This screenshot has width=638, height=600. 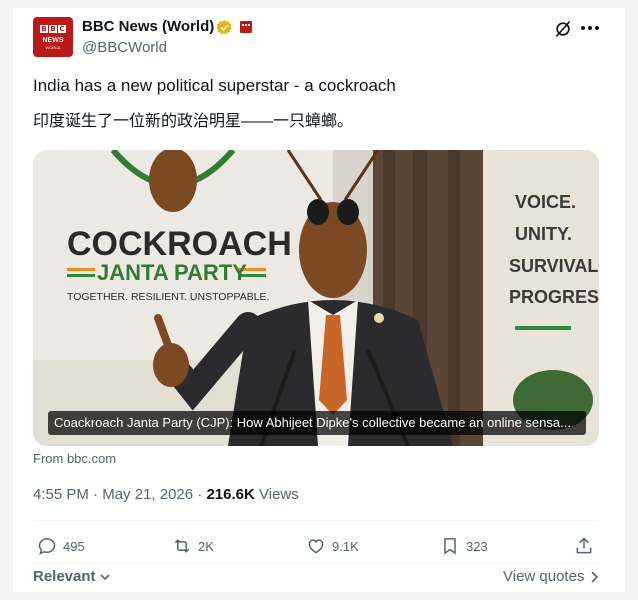 What do you see at coordinates (464, 546) in the screenshot?
I see `bookmark-button: 323` at bounding box center [464, 546].